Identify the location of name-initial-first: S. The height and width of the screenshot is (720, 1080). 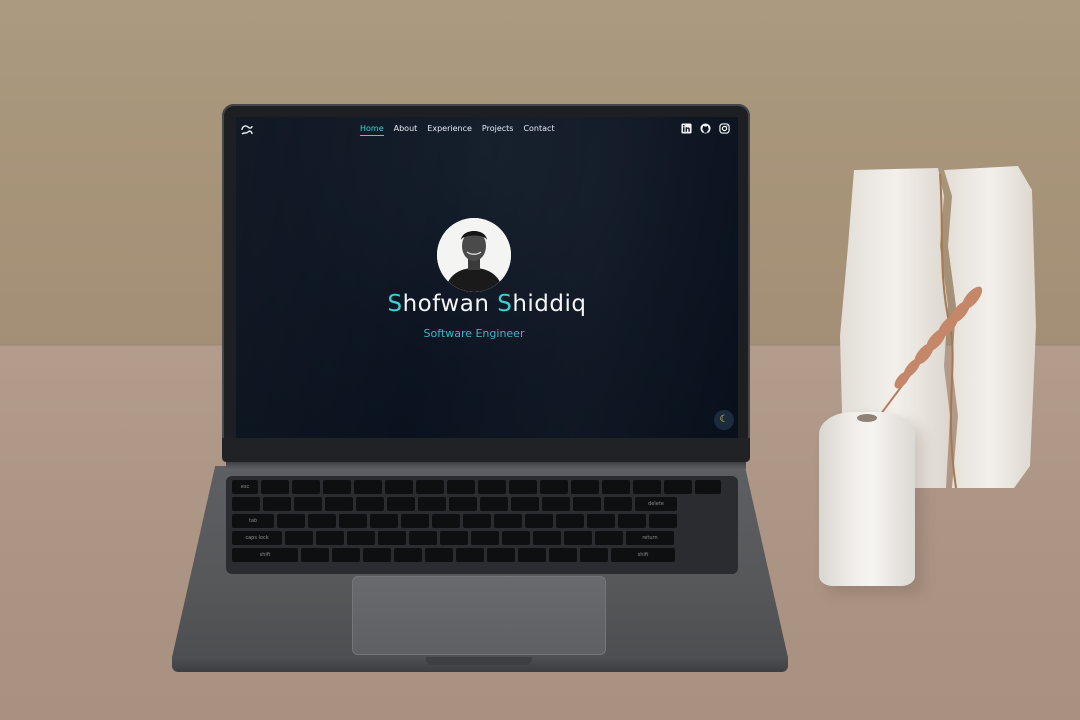
(395, 304).